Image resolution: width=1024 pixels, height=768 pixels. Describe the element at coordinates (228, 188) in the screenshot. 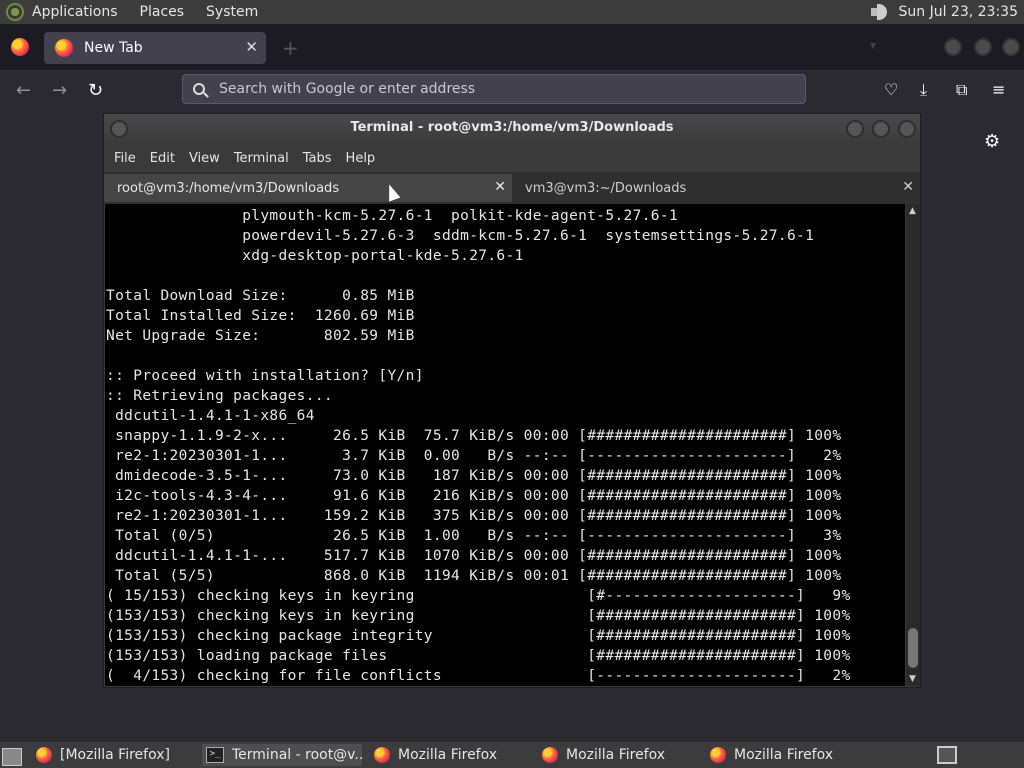

I see `terminal-tab-label: root@vm3:/home/vm3/Downloads` at that location.